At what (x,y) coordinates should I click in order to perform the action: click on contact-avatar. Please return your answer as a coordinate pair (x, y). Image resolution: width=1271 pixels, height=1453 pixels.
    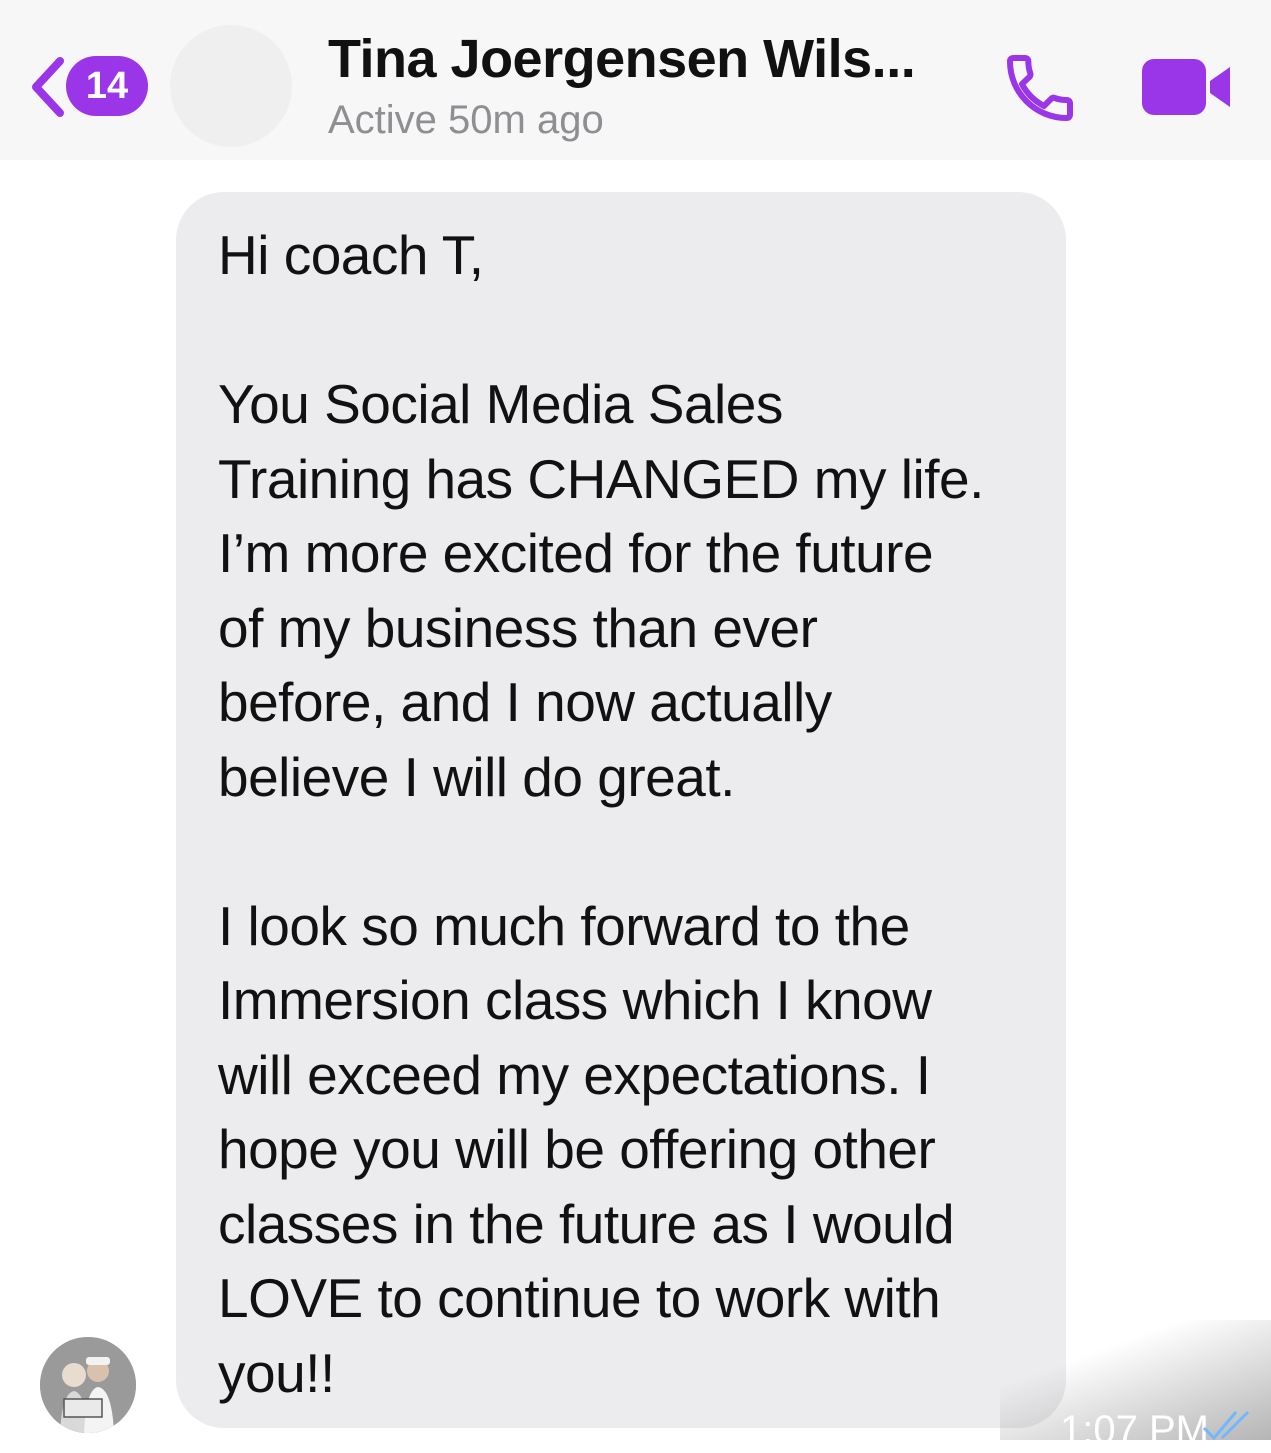
    Looking at the image, I should click on (231, 86).